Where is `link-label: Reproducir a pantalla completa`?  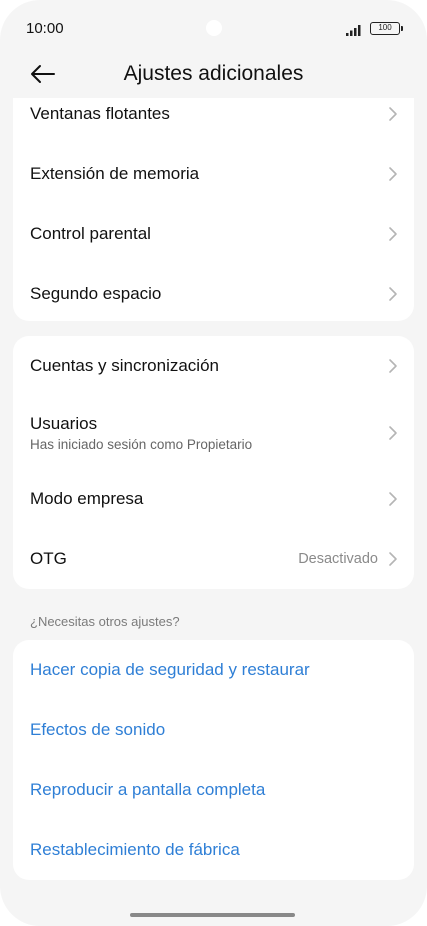 link-label: Reproducir a pantalla completa is located at coordinates (148, 789).